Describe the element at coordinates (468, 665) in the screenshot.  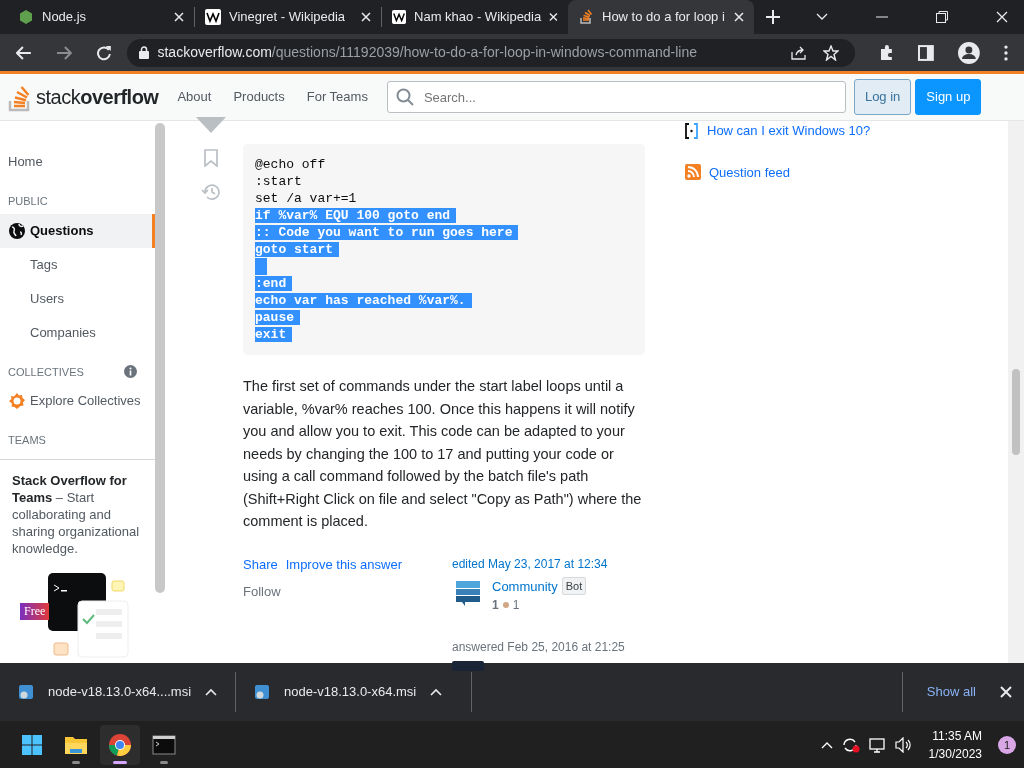
I see `user-avatar` at that location.